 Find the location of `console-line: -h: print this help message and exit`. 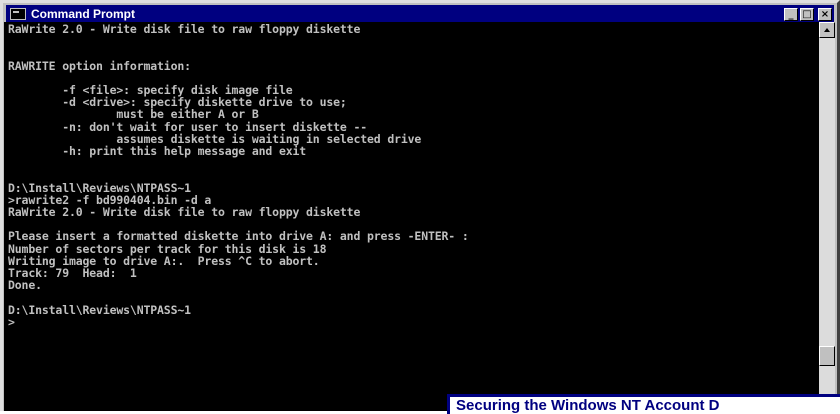

console-line: -h: print this help message and exit is located at coordinates (157, 151).